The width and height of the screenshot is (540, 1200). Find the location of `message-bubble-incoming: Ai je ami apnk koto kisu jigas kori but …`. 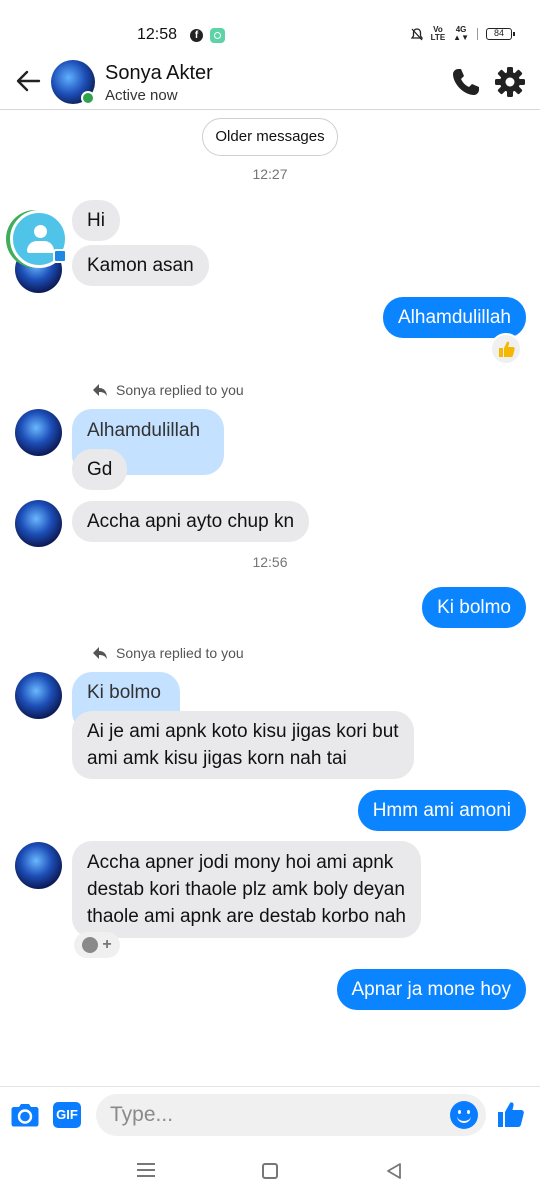

message-bubble-incoming: Ai je ami apnk koto kisu jigas kori but … is located at coordinates (243, 745).